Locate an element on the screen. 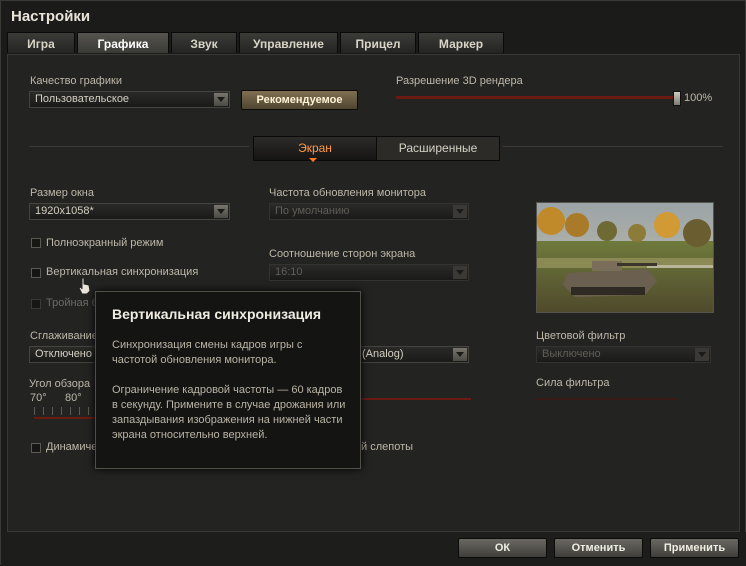 The width and height of the screenshot is (746, 566). fov-max-label: 80° is located at coordinates (73, 398).